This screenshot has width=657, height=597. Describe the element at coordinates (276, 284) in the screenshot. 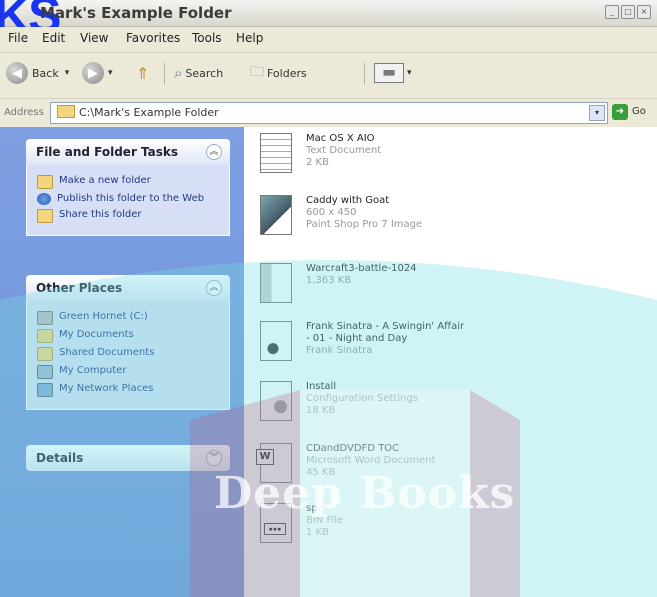

I see `archive-file-icon` at that location.